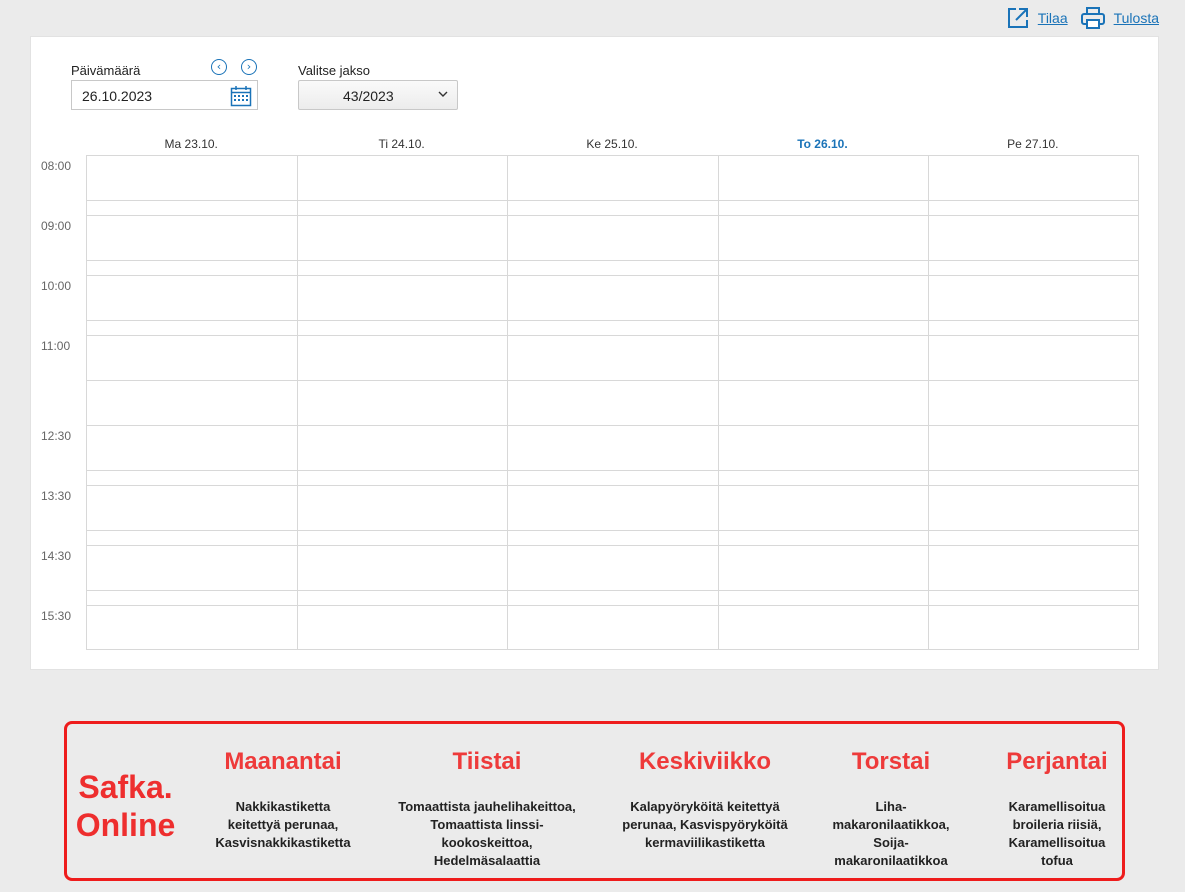  What do you see at coordinates (891, 860) in the screenshot?
I see `menu-line: makaronilaatikkoa` at bounding box center [891, 860].